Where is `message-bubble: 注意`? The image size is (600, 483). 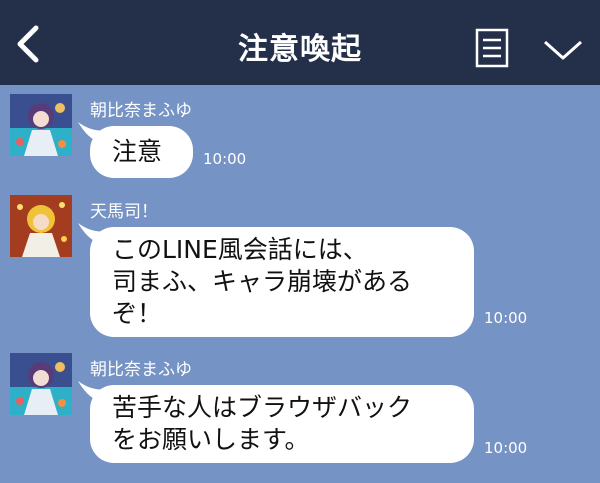
message-bubble: 注意 is located at coordinates (141, 152).